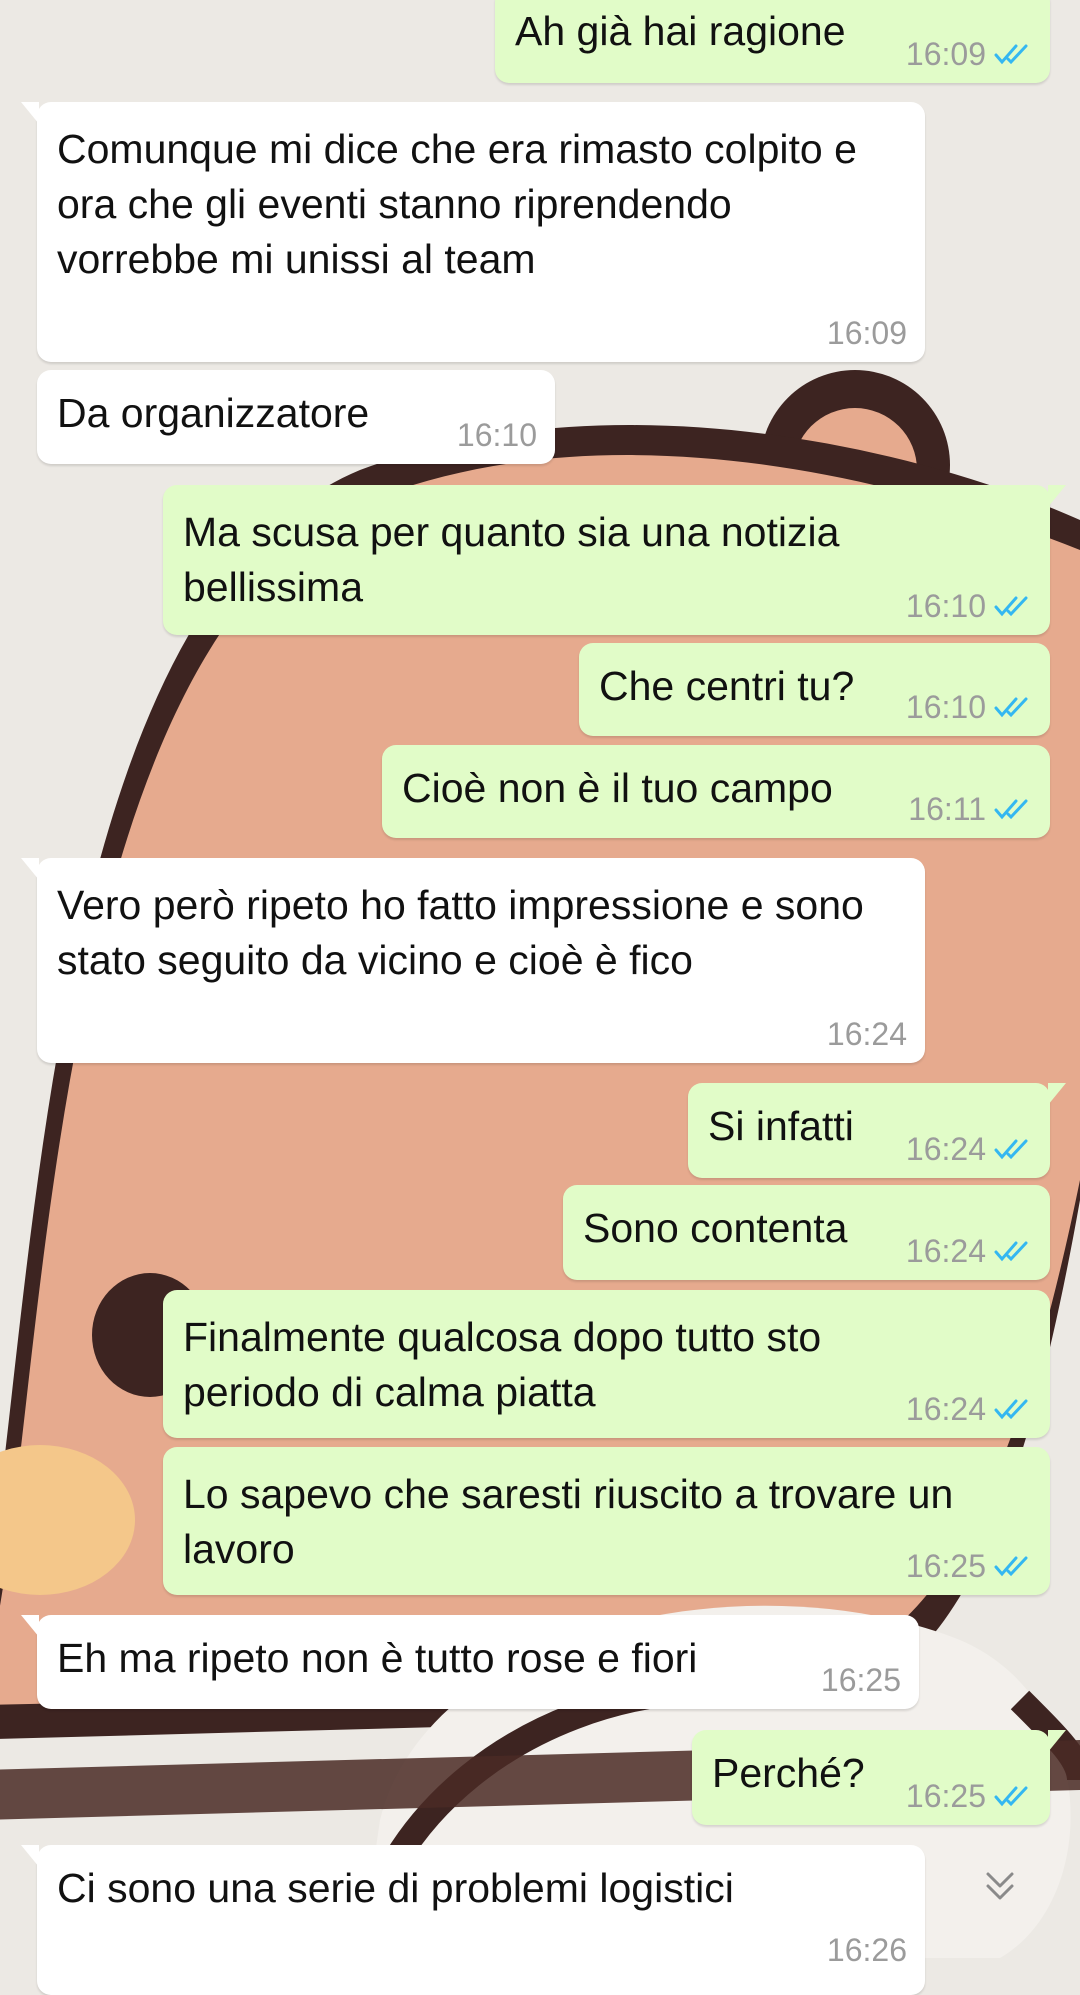  What do you see at coordinates (772, 41) in the screenshot?
I see `message-bubble-outgoing: Ah già hai ragione 16:09` at bounding box center [772, 41].